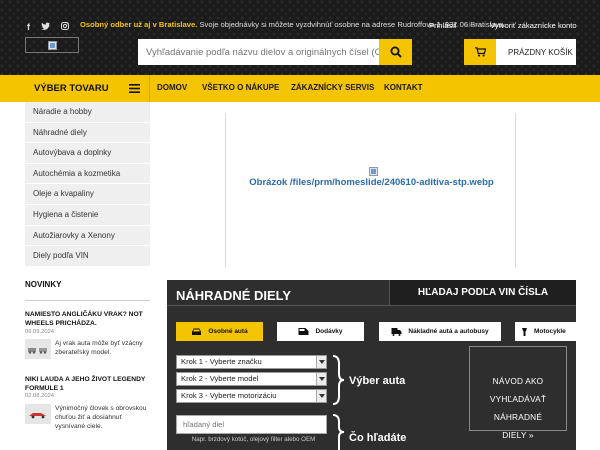 This screenshot has width=600, height=450. Describe the element at coordinates (482, 292) in the screenshot. I see `vin-search-tab: HĽADAJ PODĽA VIN ČÍSLA` at that location.